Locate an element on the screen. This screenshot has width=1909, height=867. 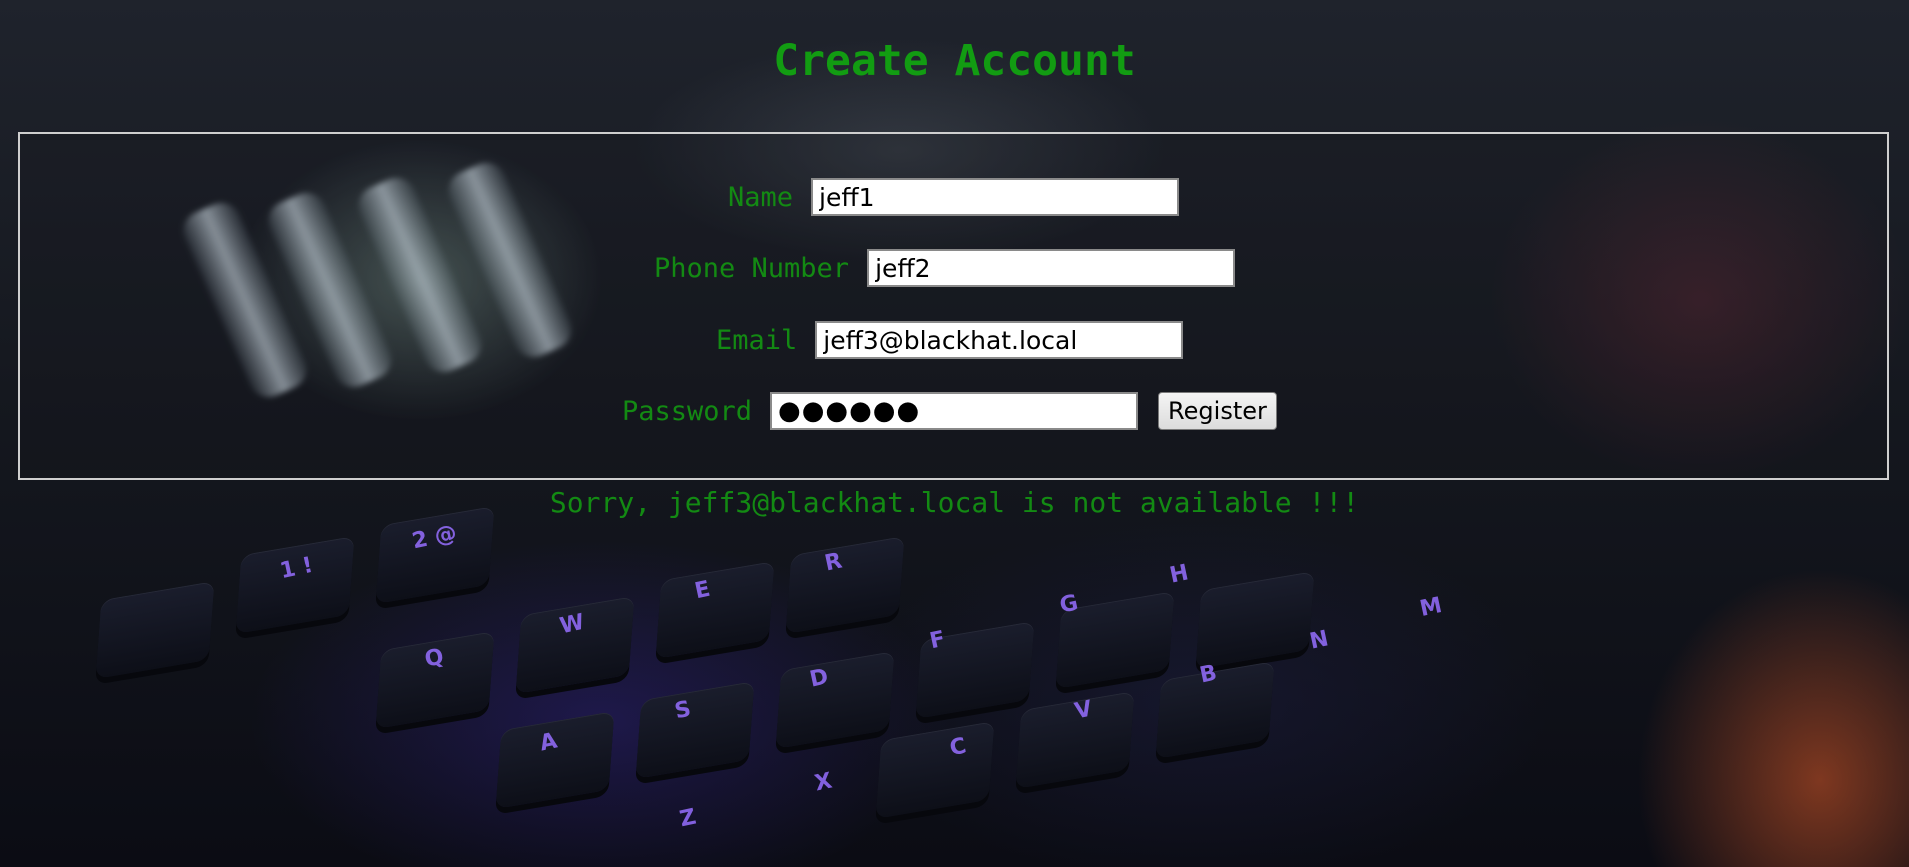
phone-label: Phone Number is located at coordinates (752, 268).